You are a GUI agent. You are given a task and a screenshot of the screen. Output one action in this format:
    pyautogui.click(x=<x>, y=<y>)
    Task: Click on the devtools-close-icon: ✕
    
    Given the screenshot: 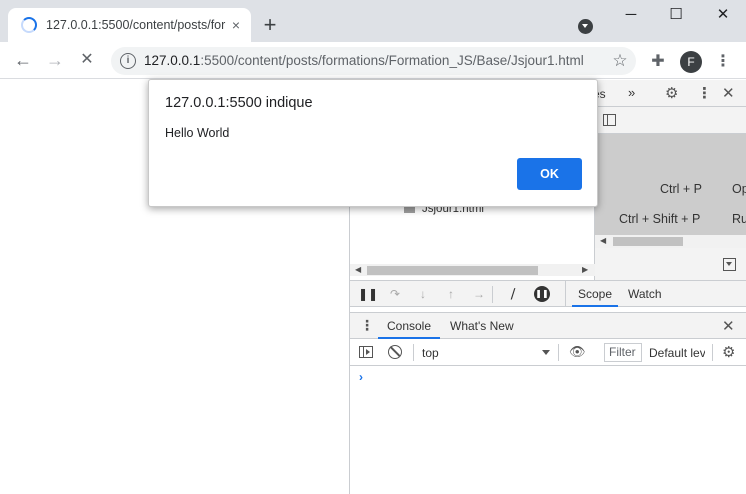 What is the action you would take?
    pyautogui.click(x=728, y=93)
    